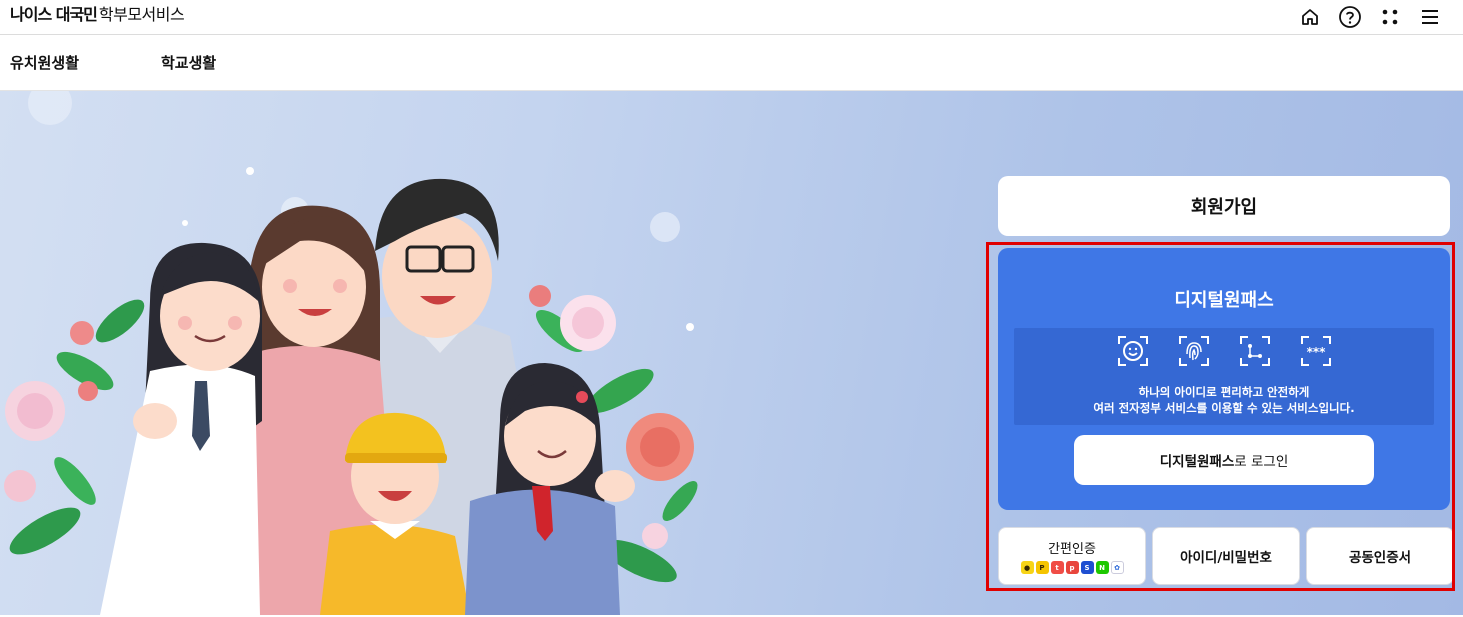  I want to click on signup-button: 회원가입, so click(1224, 206).